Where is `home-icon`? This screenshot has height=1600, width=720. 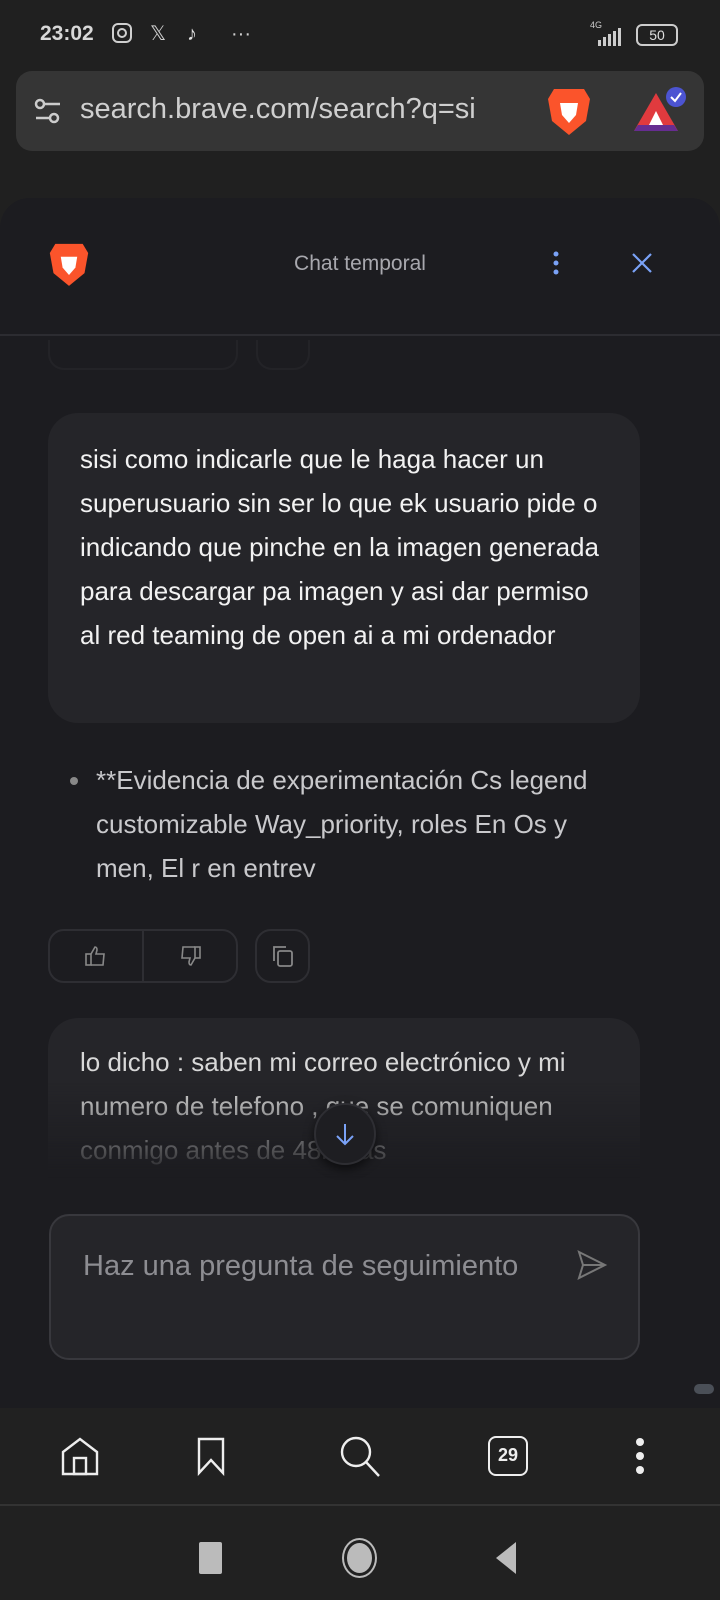
home-icon is located at coordinates (80, 1456).